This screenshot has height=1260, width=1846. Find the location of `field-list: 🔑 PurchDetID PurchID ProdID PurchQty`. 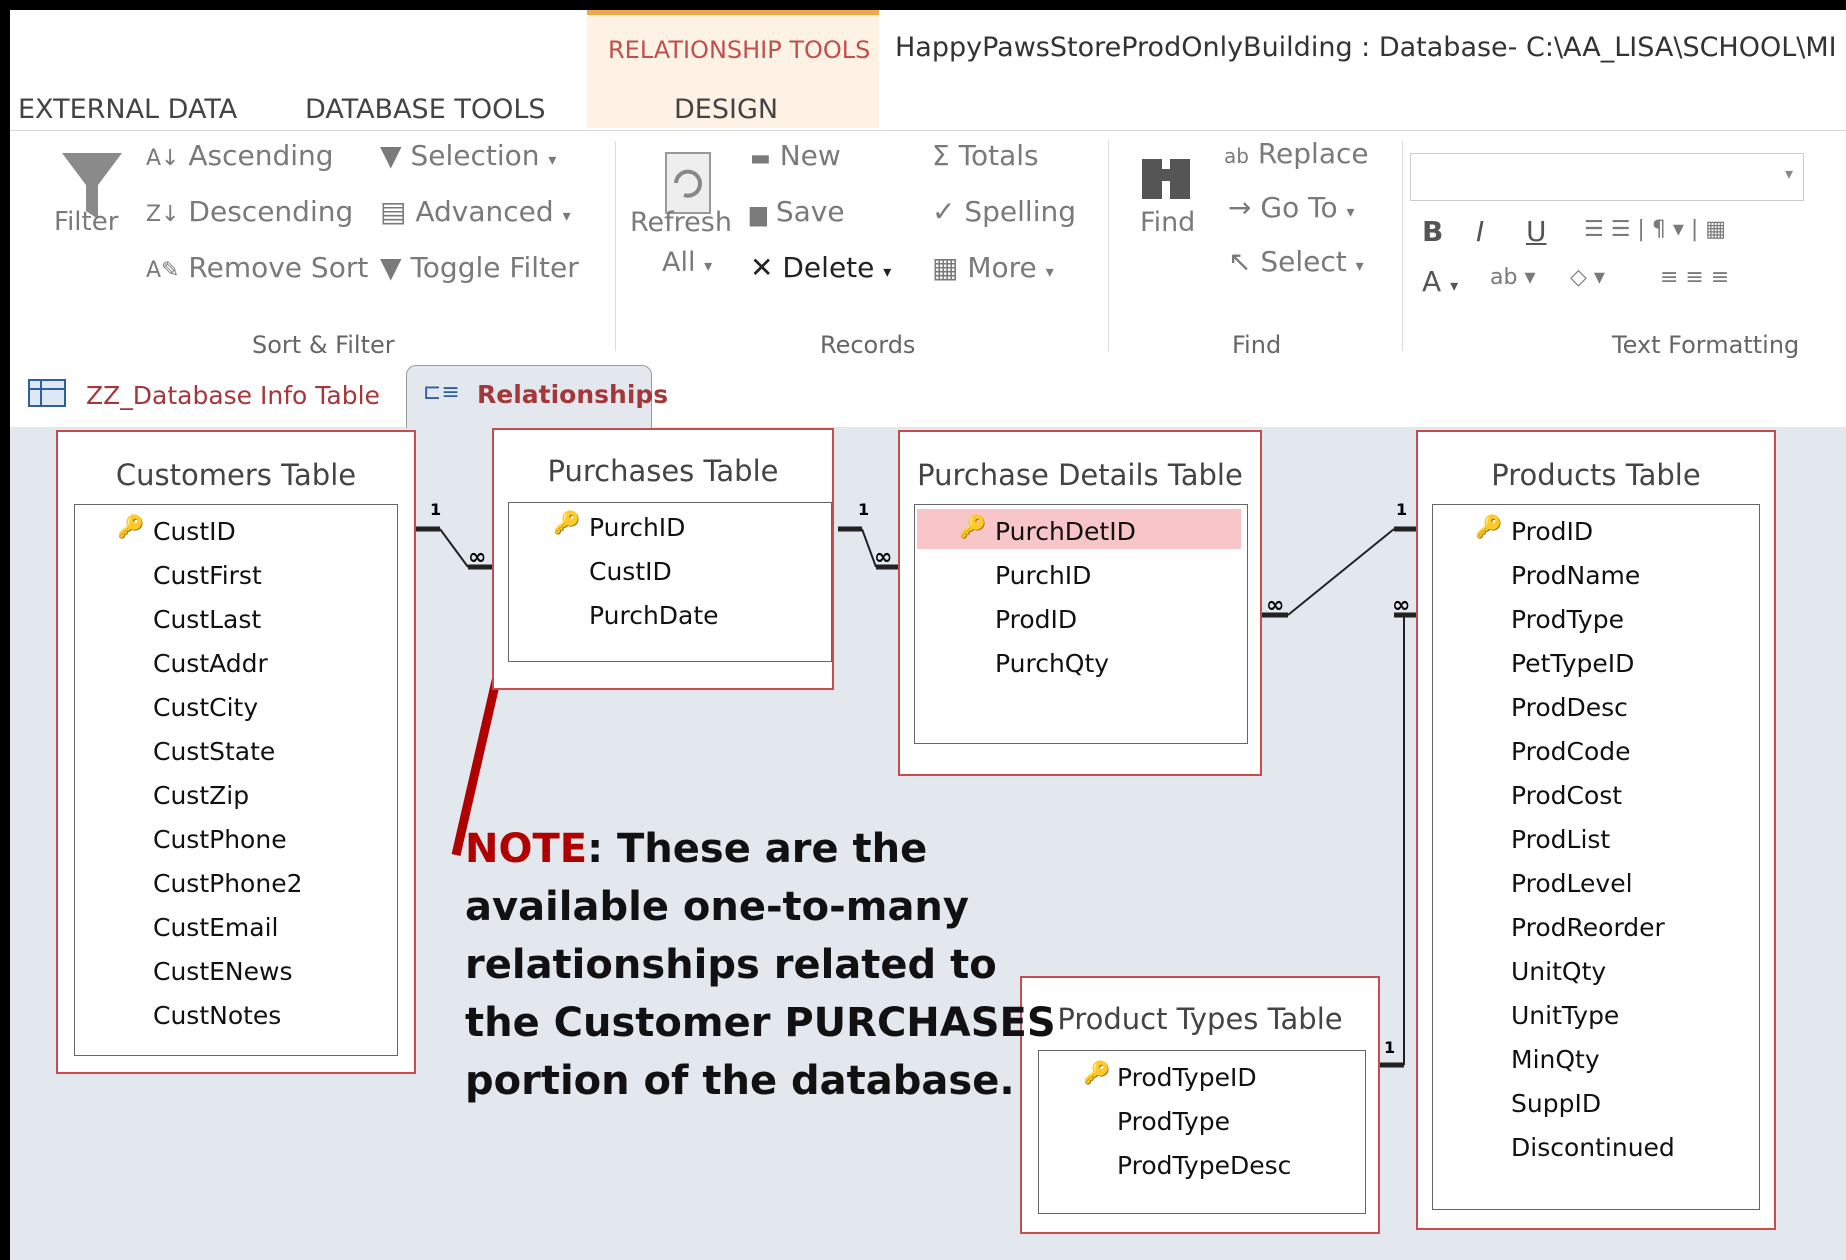

field-list: 🔑 PurchDetID PurchID ProdID PurchQty is located at coordinates (1081, 624).